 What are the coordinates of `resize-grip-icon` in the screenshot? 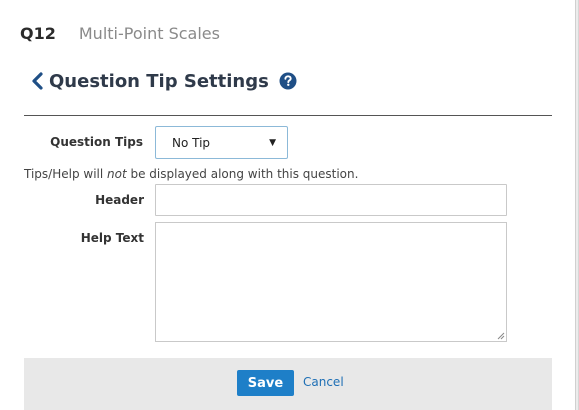 It's located at (500, 335).